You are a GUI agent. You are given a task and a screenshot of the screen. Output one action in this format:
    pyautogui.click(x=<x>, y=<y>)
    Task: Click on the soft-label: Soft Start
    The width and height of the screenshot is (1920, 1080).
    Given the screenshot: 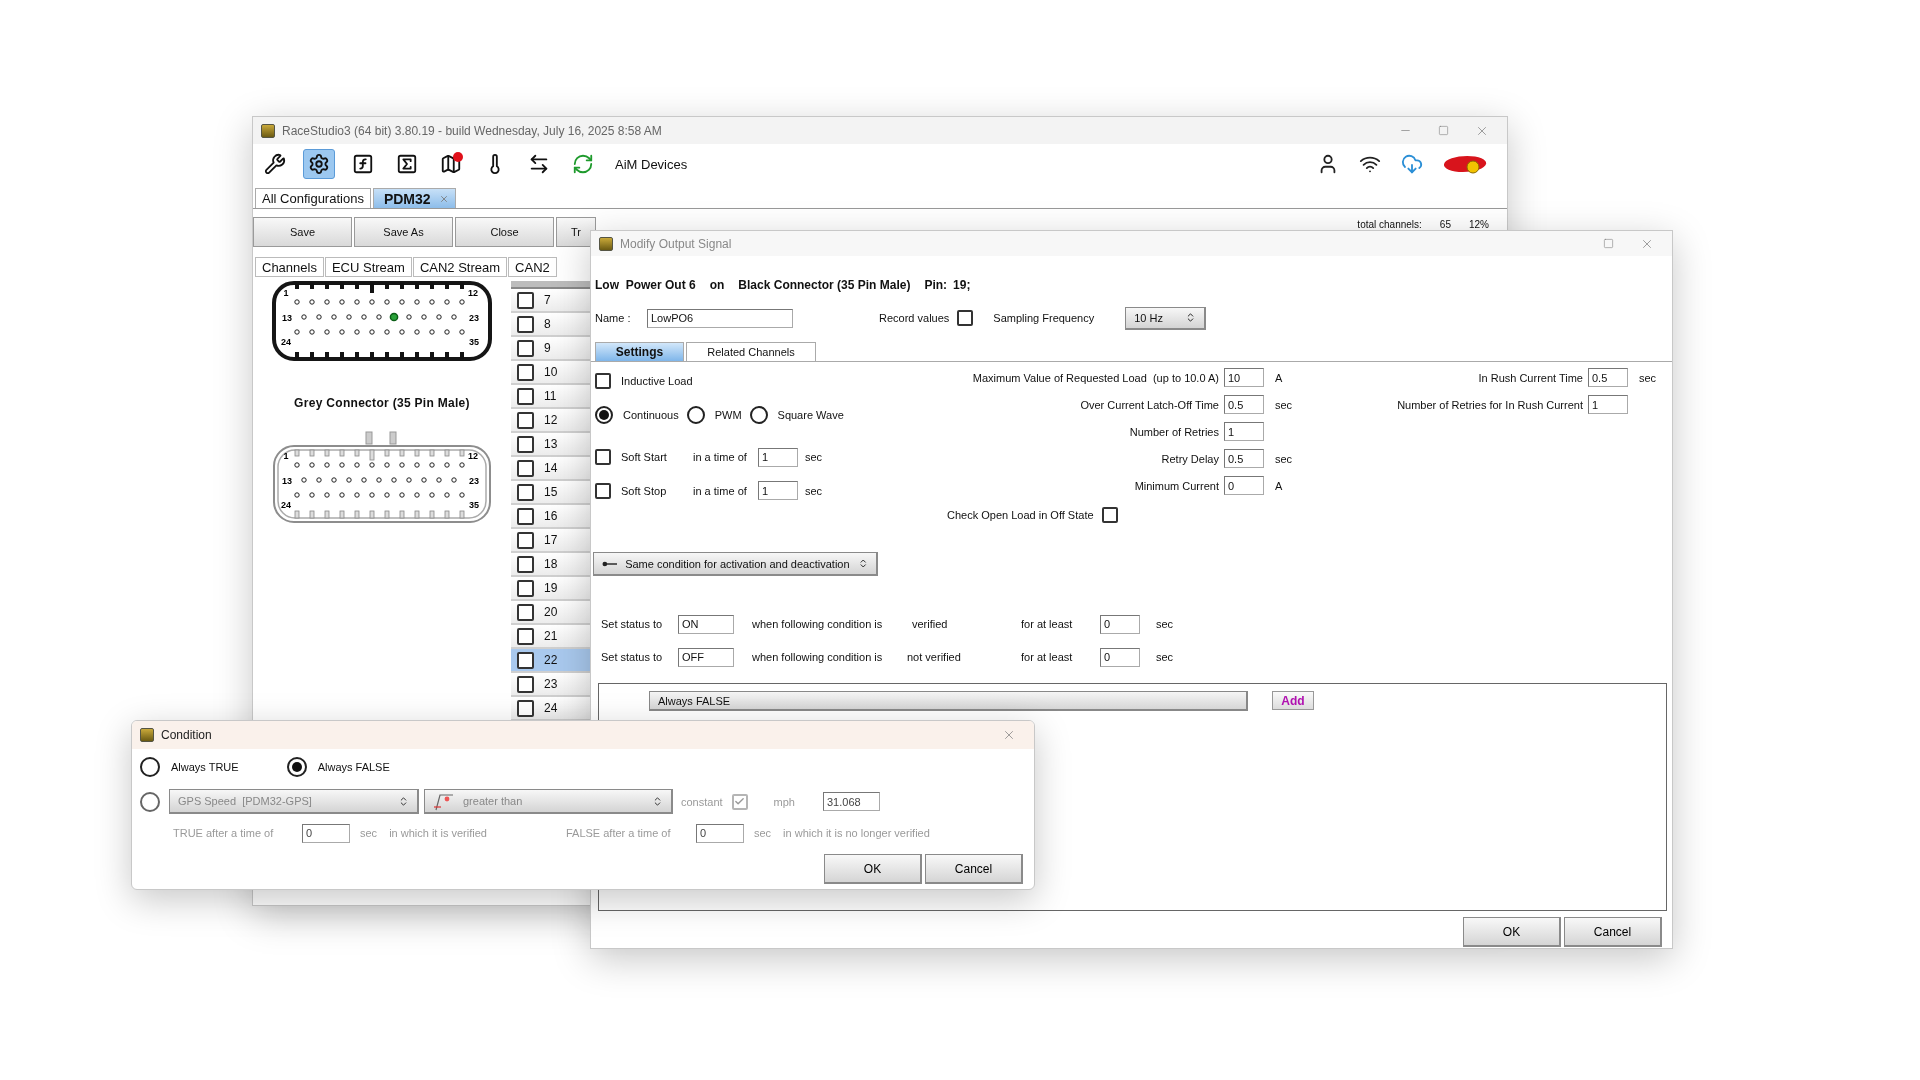 What is the action you would take?
    pyautogui.click(x=644, y=457)
    